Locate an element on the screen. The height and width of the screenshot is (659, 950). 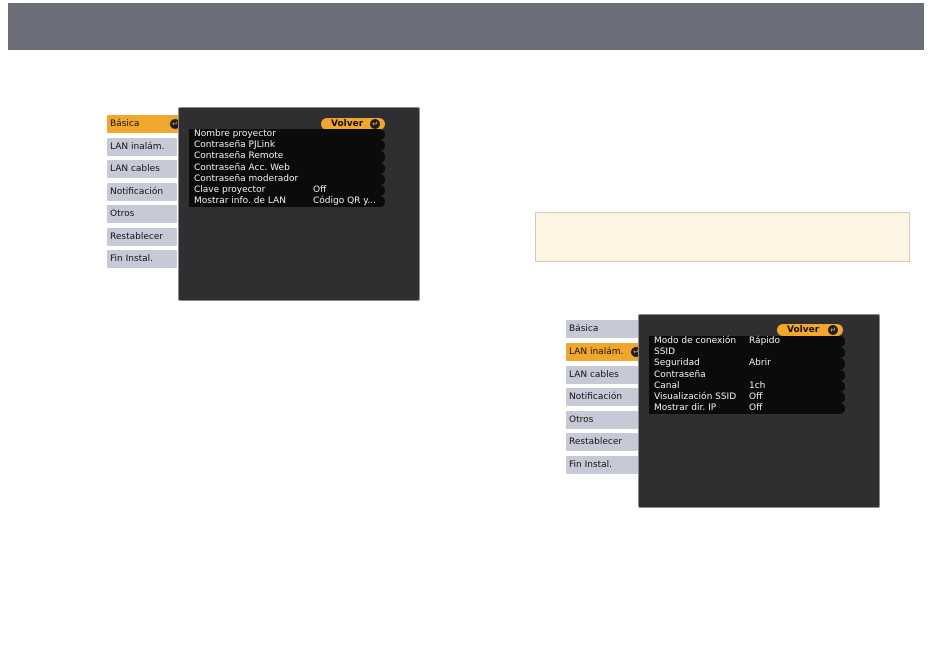
setting-label: Mostrar dir. IP is located at coordinates (685, 408).